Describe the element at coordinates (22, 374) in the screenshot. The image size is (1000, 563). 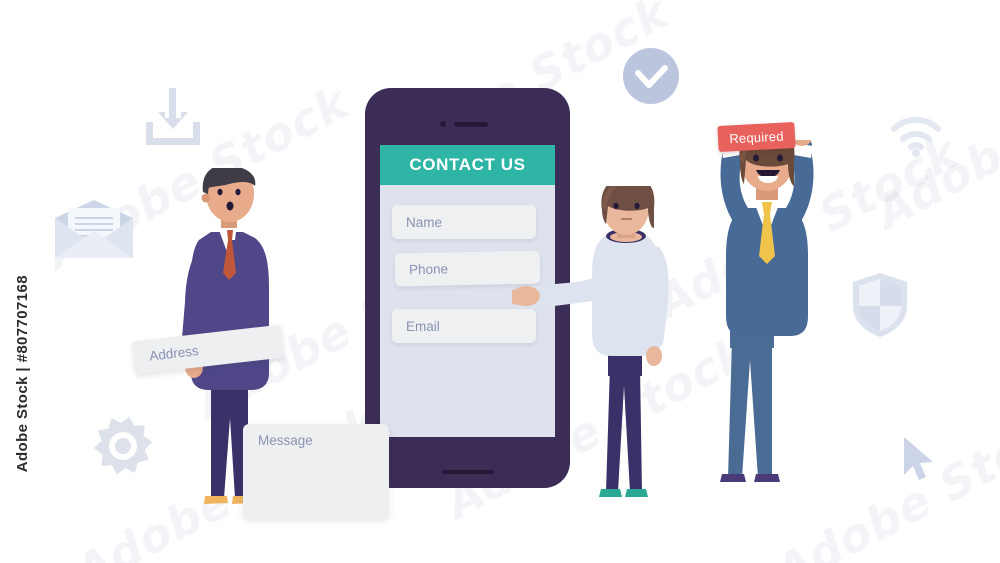
I see `stock-watermark-side: Adobe Stock | #807707168` at that location.